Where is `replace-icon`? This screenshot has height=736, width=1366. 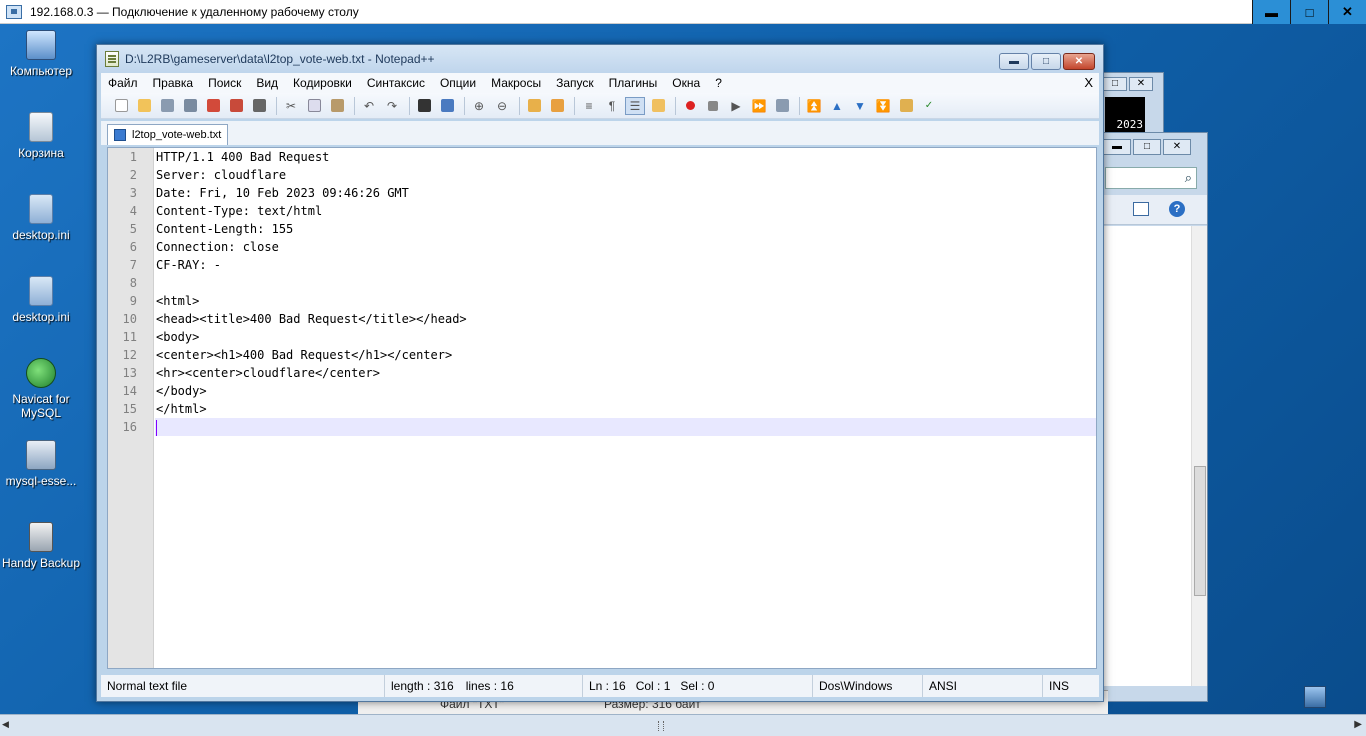
replace-icon is located at coordinates (447, 106).